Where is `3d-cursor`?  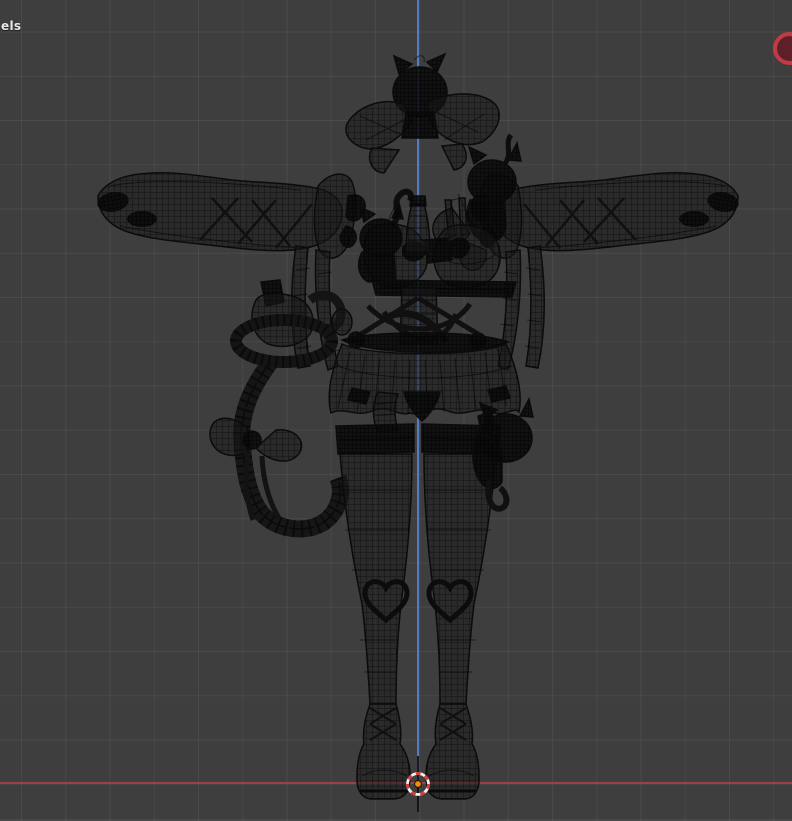
3d-cursor is located at coordinates (418, 784).